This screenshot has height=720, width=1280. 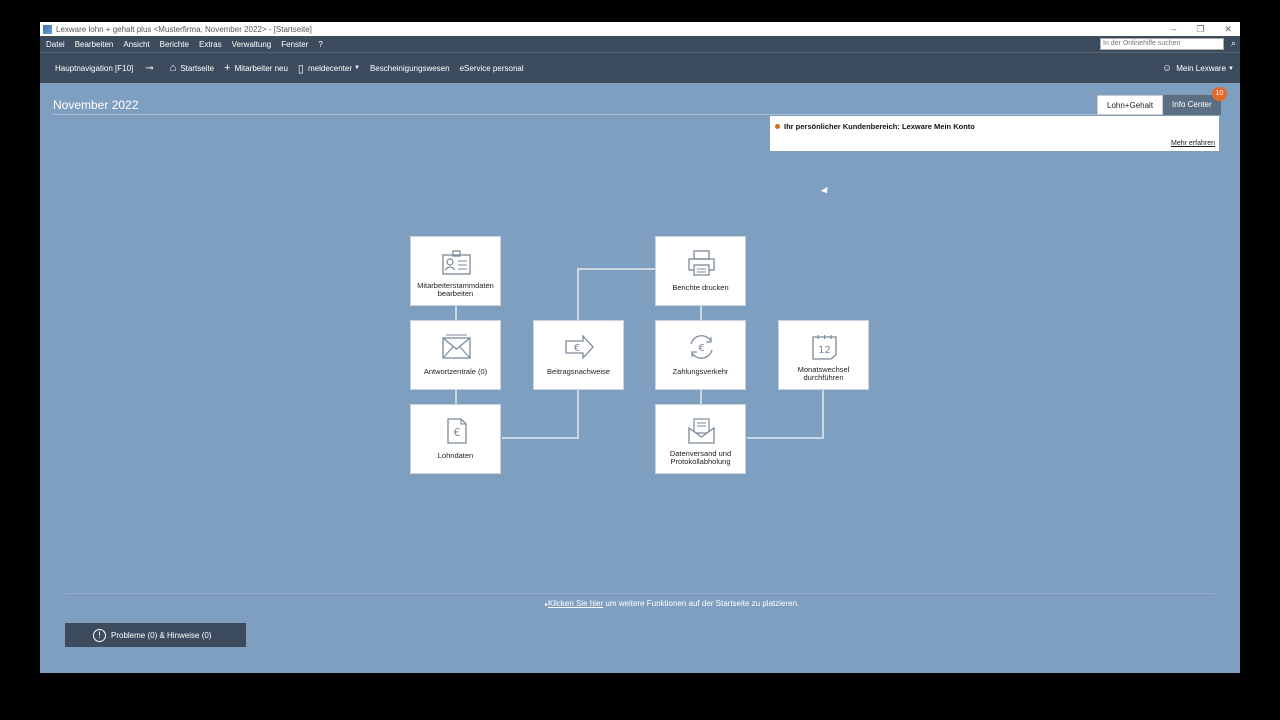 What do you see at coordinates (455, 455) in the screenshot?
I see `tile-label: Lohndaten` at bounding box center [455, 455].